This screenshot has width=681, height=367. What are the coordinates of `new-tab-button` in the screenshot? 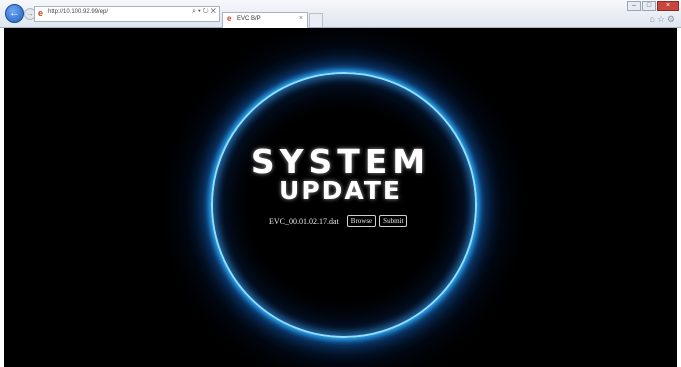 It's located at (316, 20).